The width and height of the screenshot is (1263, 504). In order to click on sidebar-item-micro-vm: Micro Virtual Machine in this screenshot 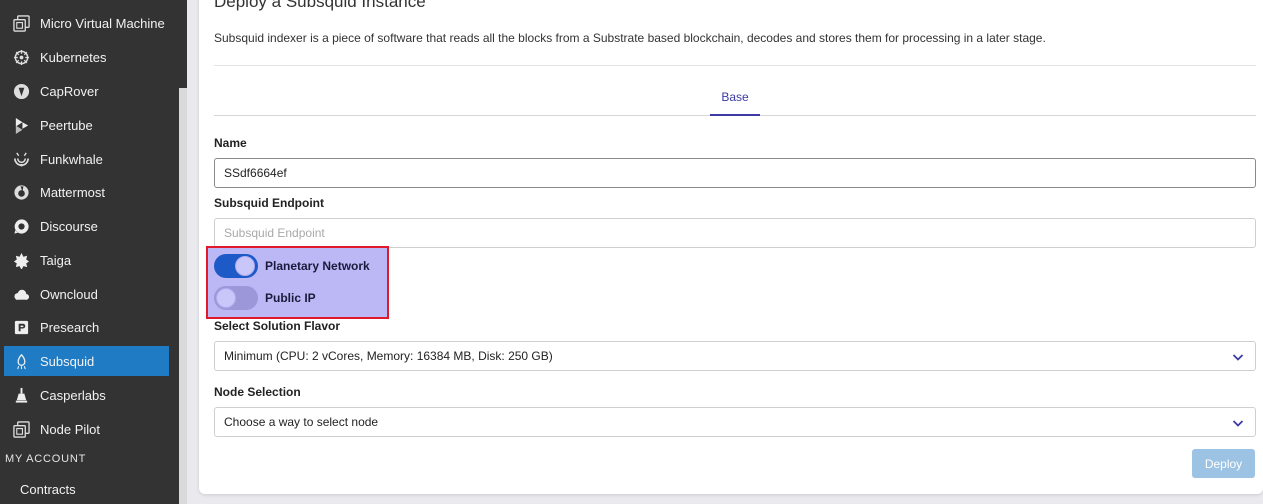, I will do `click(86, 23)`.